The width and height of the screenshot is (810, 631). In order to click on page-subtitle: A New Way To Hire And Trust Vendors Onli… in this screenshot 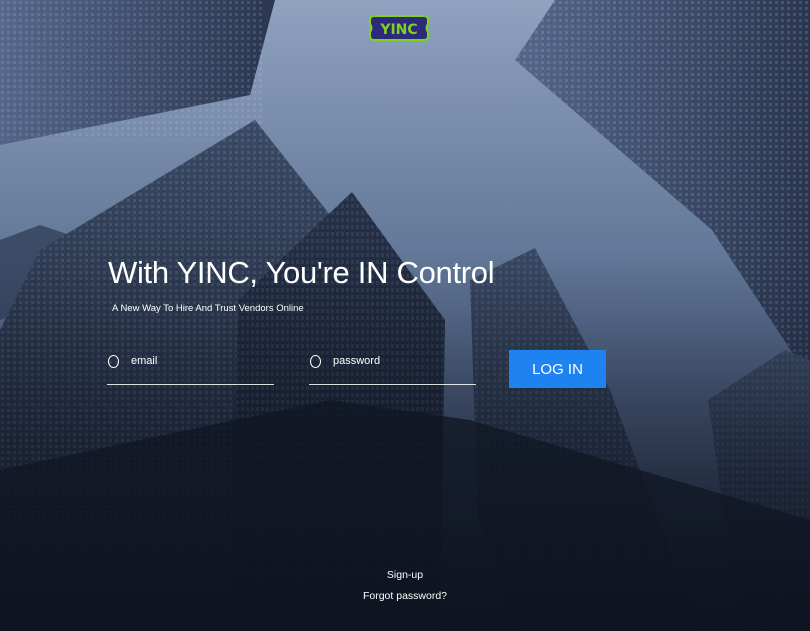, I will do `click(208, 308)`.